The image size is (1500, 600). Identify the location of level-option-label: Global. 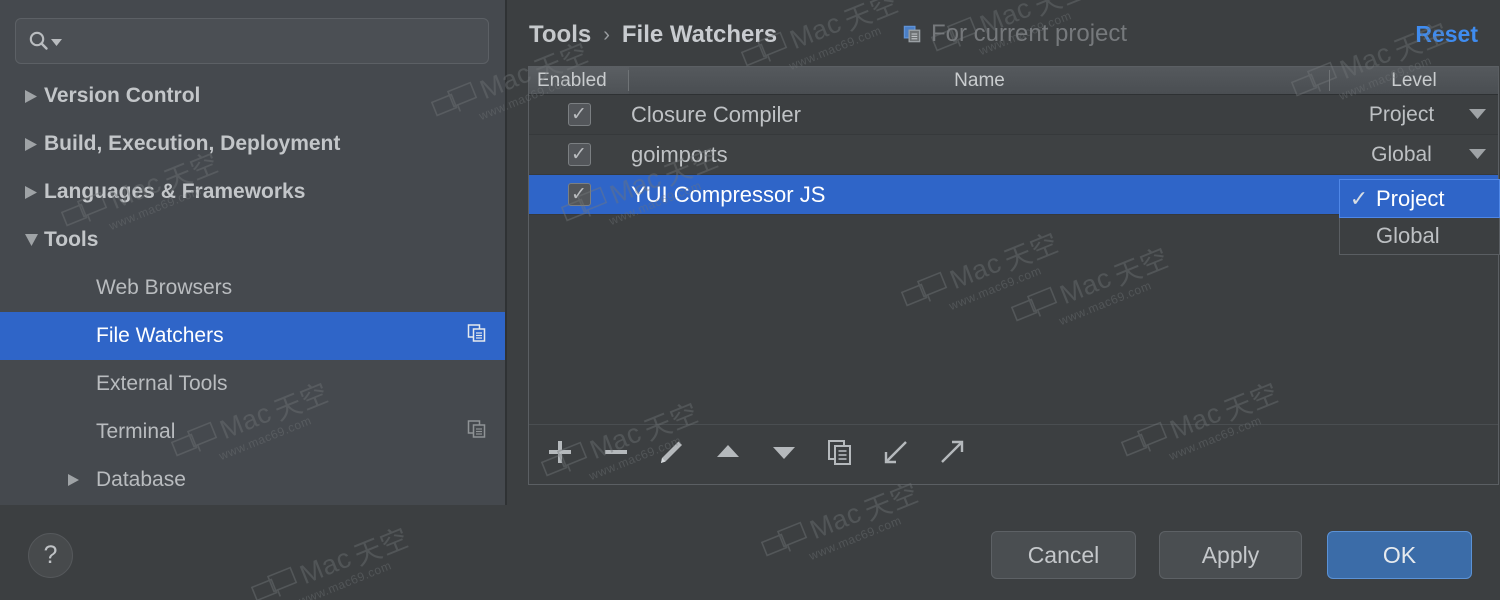
(1408, 235).